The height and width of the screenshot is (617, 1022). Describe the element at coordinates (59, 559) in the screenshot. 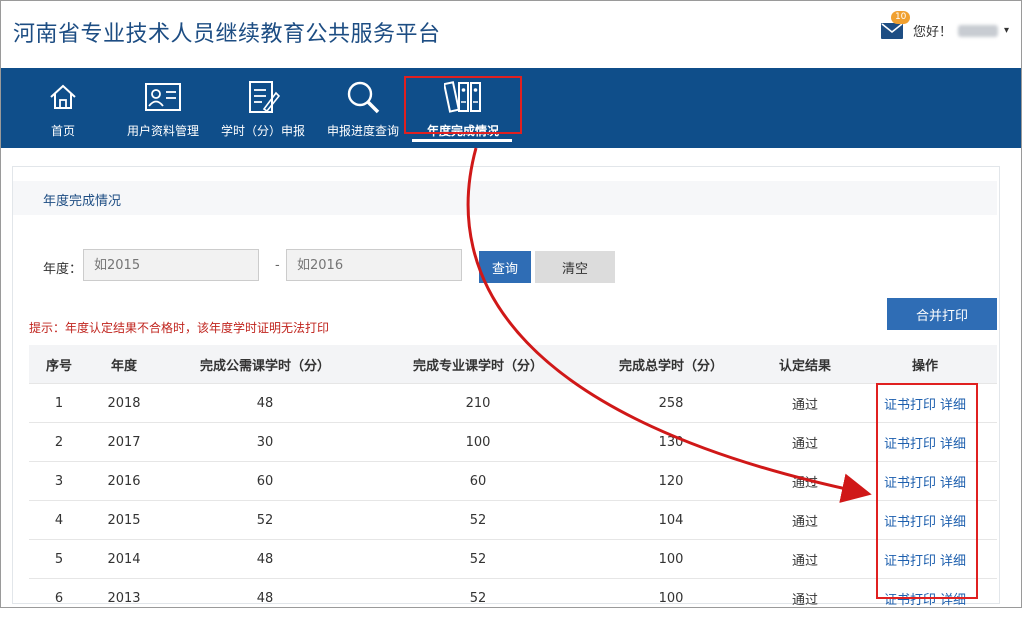

I see `cell-no: 5` at that location.